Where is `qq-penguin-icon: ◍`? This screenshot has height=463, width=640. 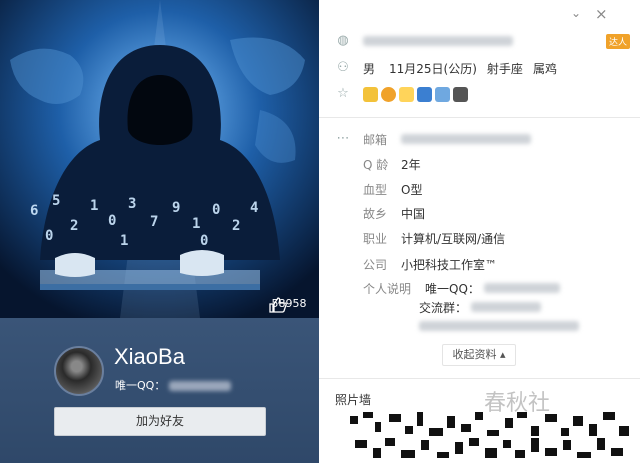 qq-penguin-icon: ◍ is located at coordinates (343, 40).